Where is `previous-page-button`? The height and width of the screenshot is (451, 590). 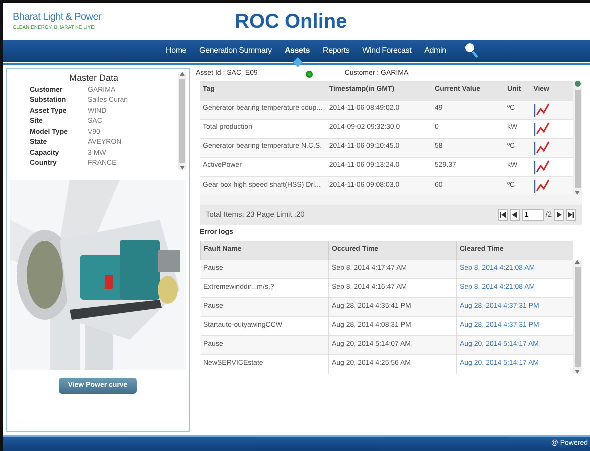
previous-page-button is located at coordinates (515, 215).